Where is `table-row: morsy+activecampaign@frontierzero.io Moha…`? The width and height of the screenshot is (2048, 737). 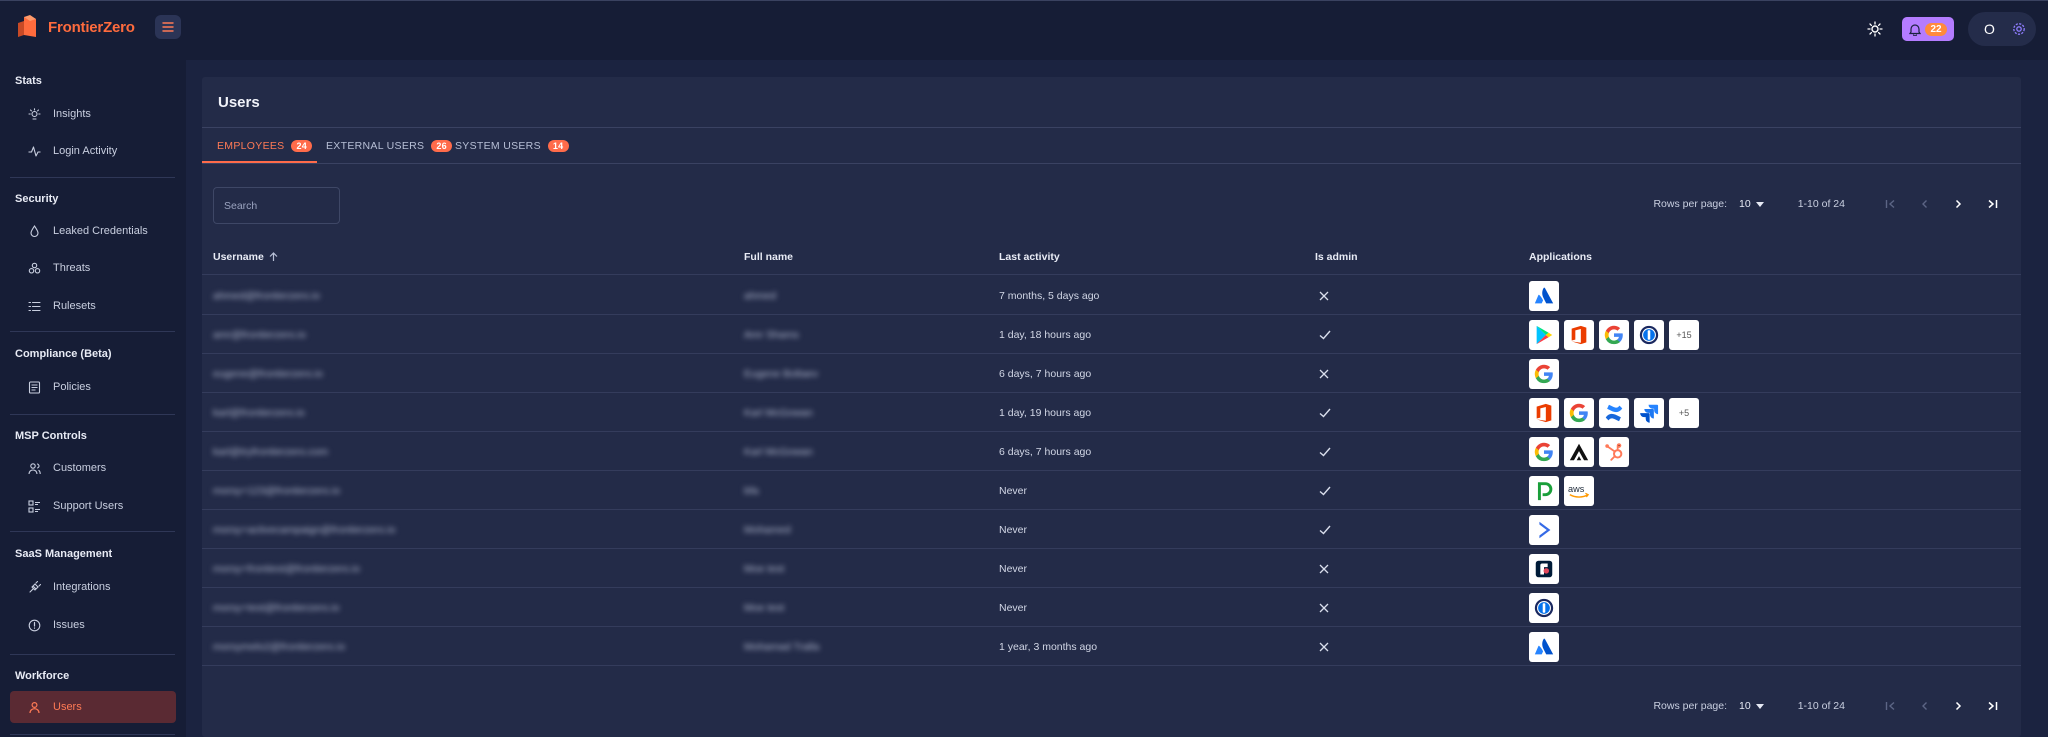 table-row: morsy+activecampaign@frontierzero.io Moha… is located at coordinates (1111, 529).